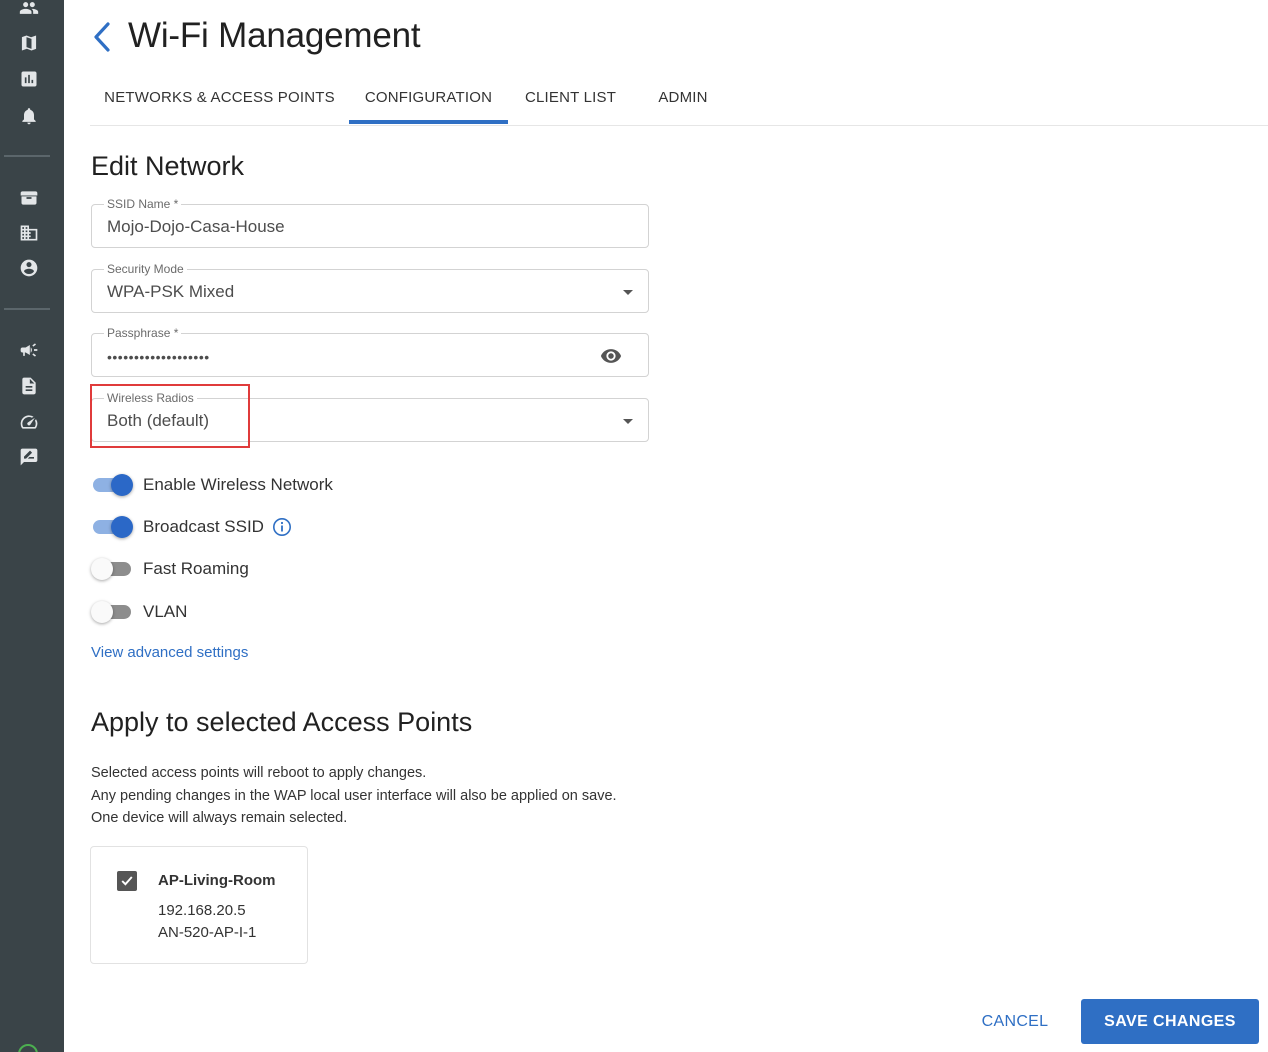 The image size is (1268, 1052). What do you see at coordinates (196, 226) in the screenshot?
I see `ssid-name-value: Mojo-Dojo-Casa-House` at bounding box center [196, 226].